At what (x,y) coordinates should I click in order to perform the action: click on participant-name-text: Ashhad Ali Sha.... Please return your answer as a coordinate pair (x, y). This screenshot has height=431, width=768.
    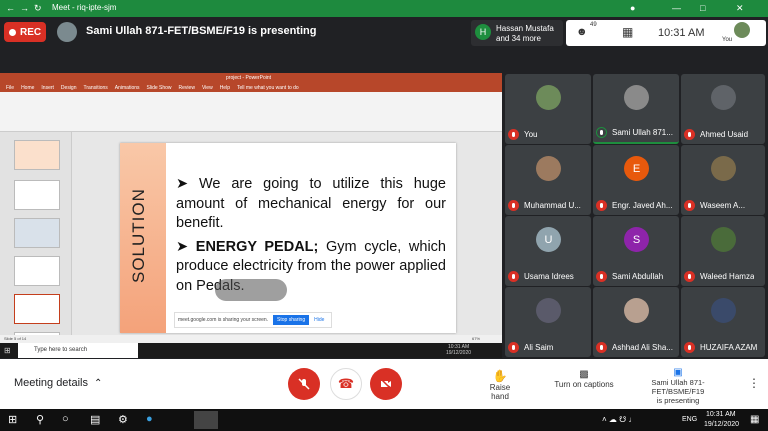
    Looking at the image, I should click on (642, 347).